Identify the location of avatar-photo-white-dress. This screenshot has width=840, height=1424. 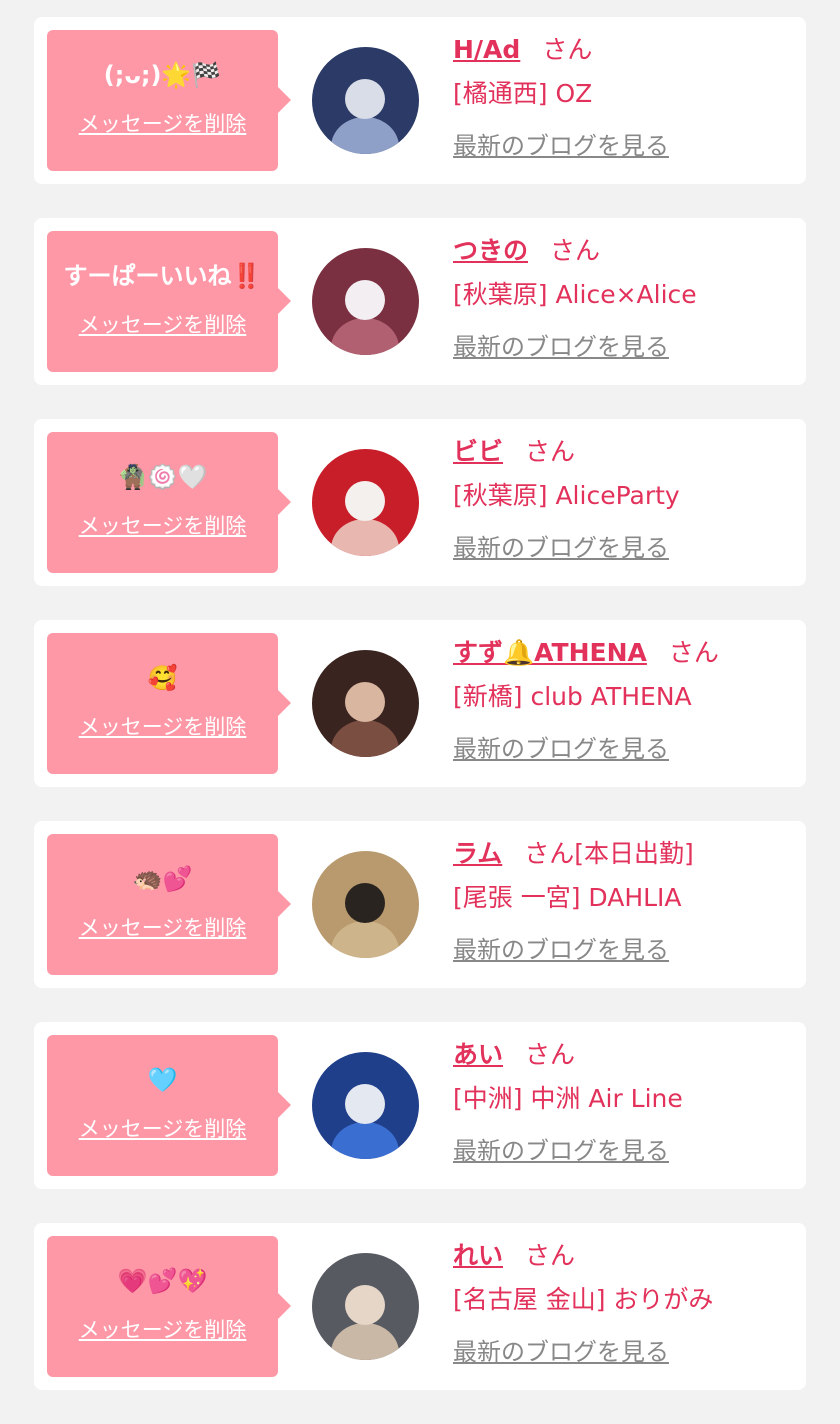
(365, 301).